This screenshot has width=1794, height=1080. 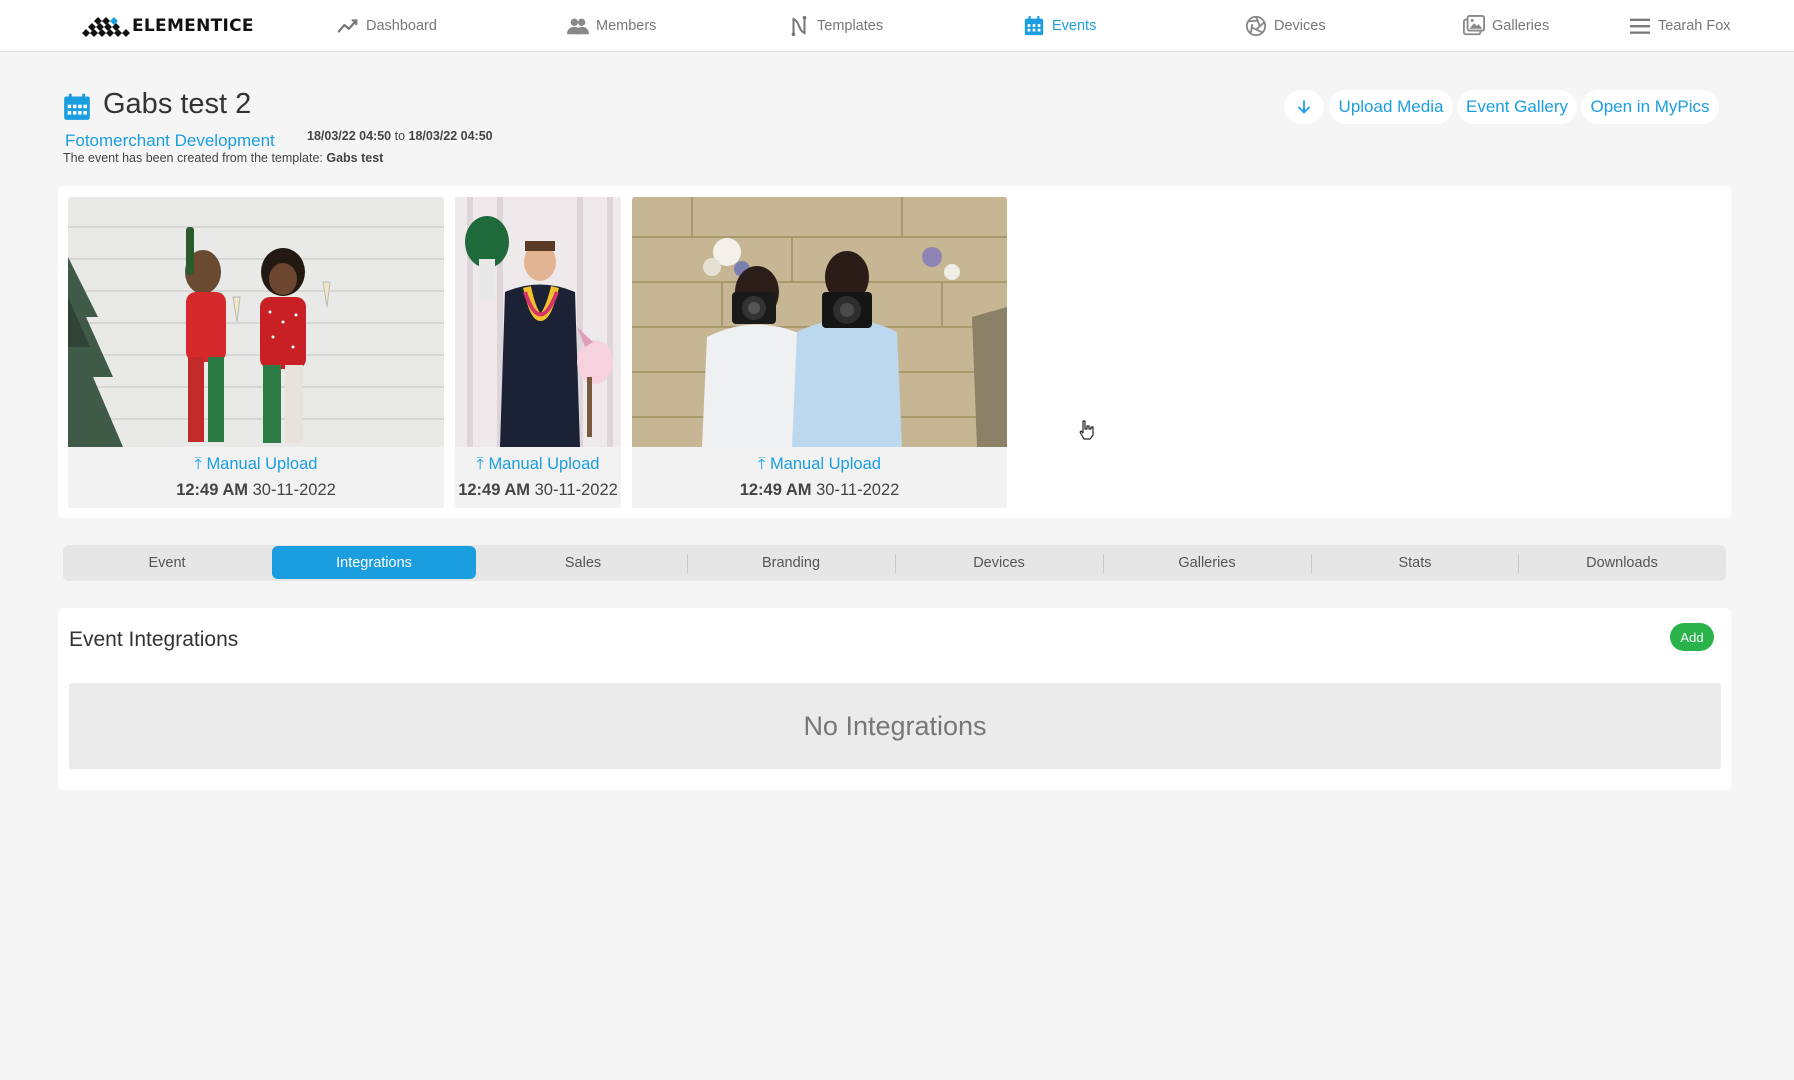 I want to click on nav-members: Members, so click(x=611, y=26).